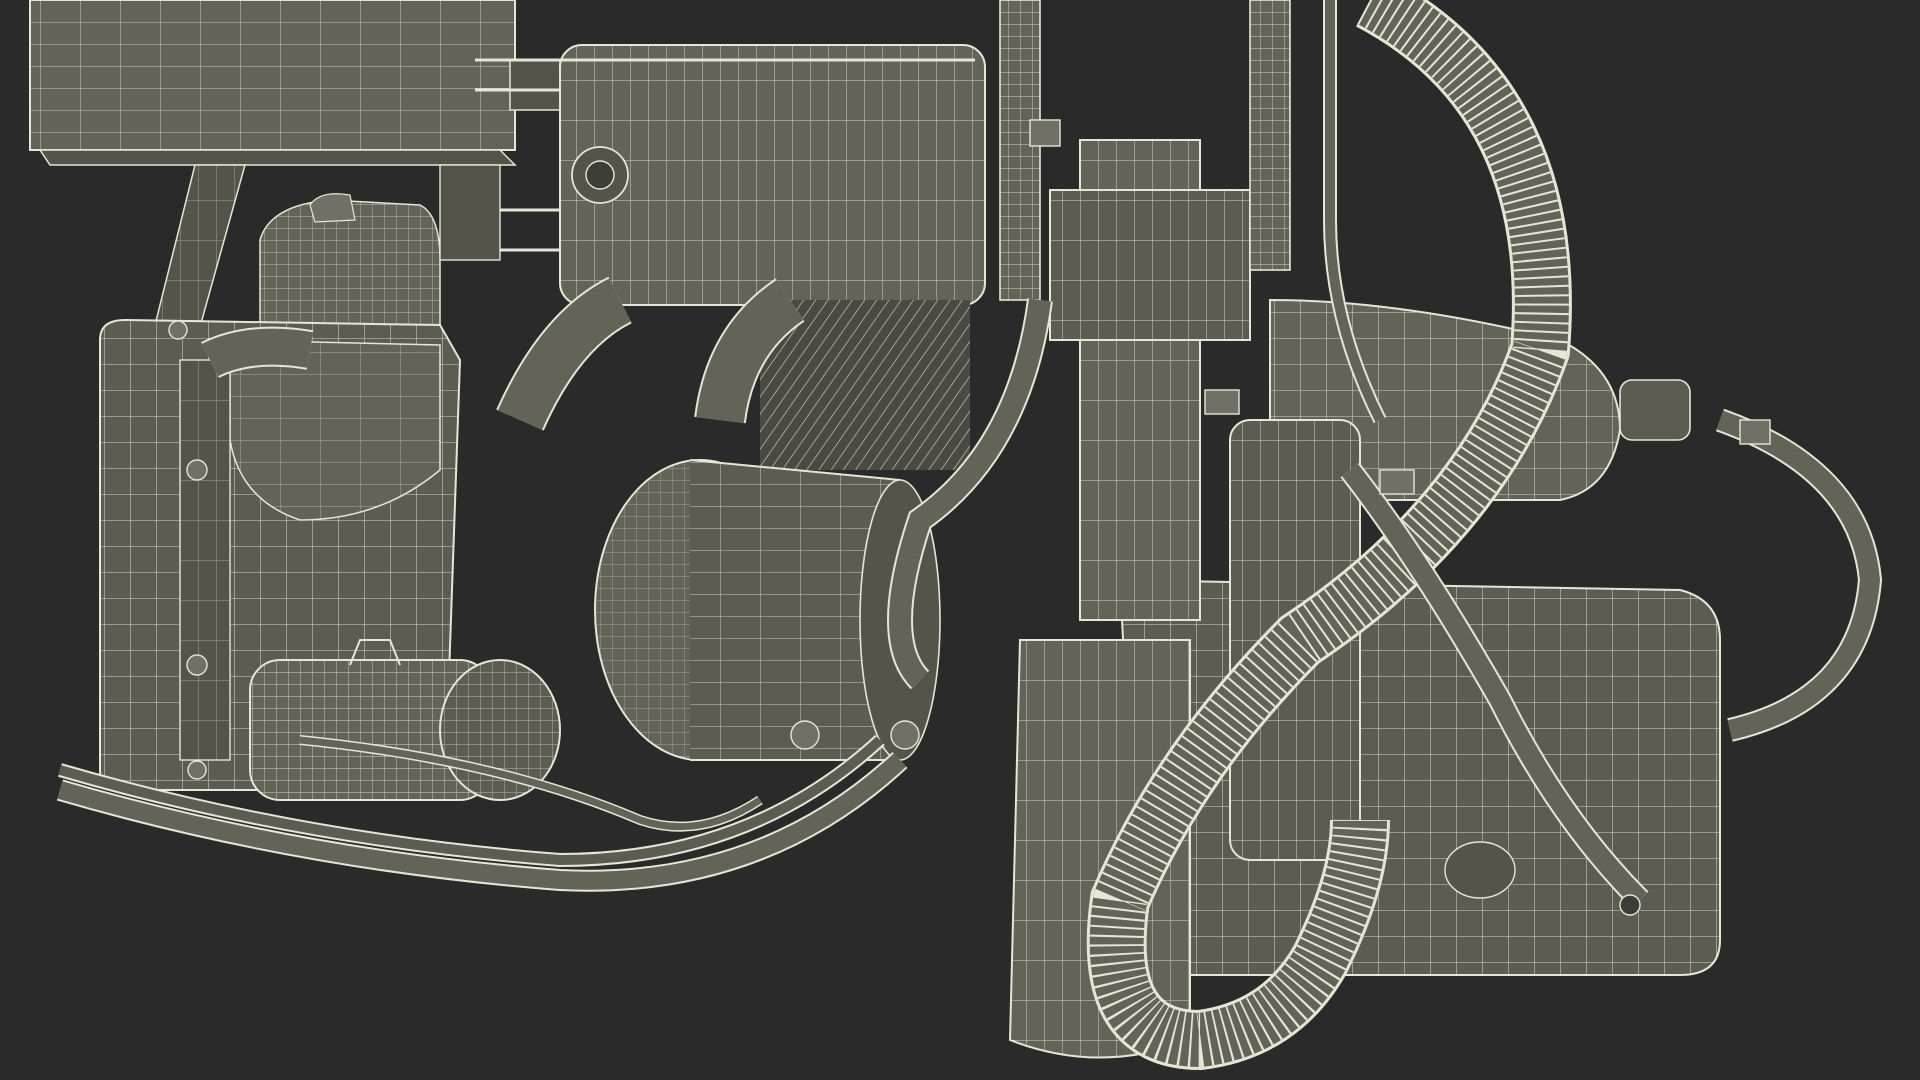  Describe the element at coordinates (295, 83) in the screenshot. I see `upper-housing` at that location.